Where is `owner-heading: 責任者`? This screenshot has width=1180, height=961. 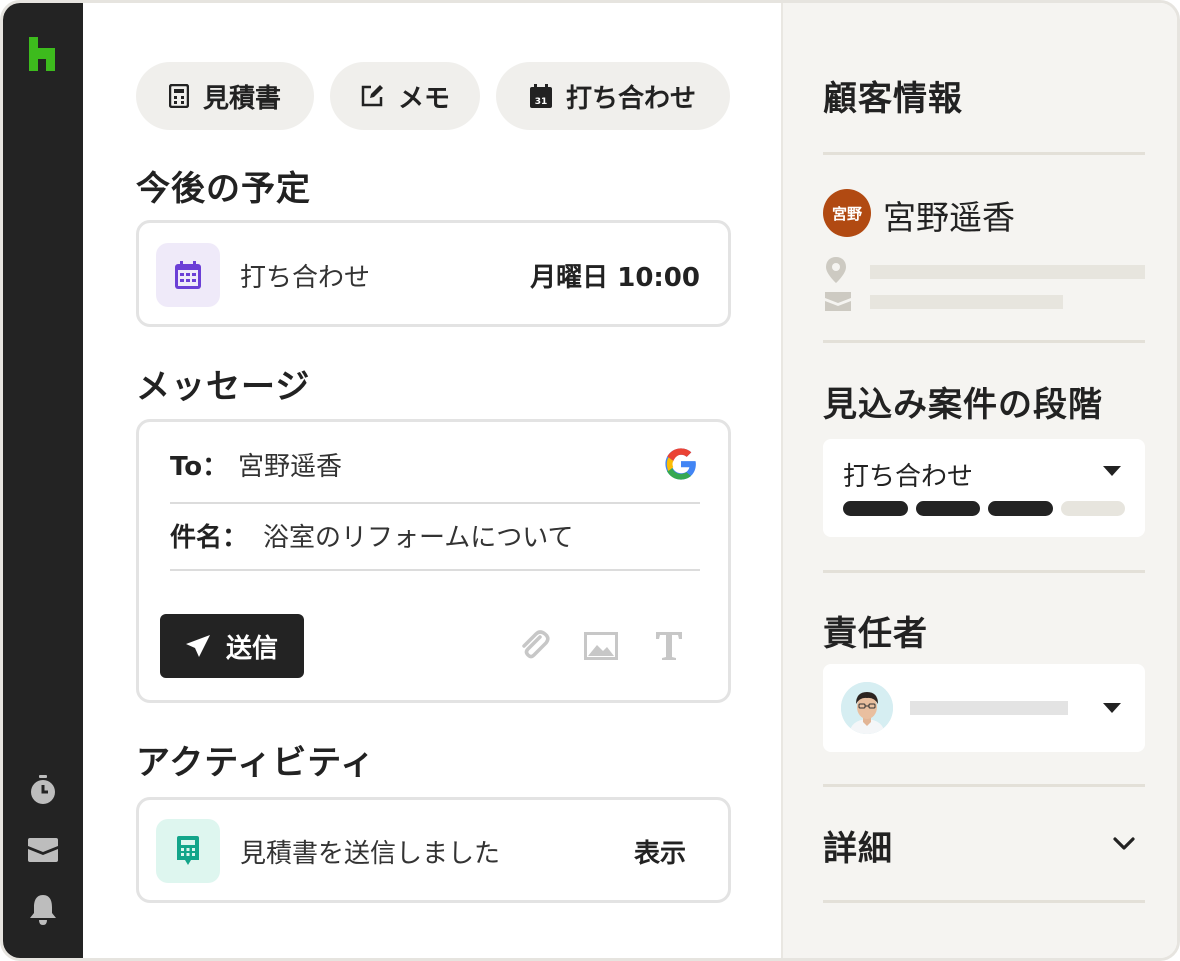 owner-heading: 責任者 is located at coordinates (875, 634).